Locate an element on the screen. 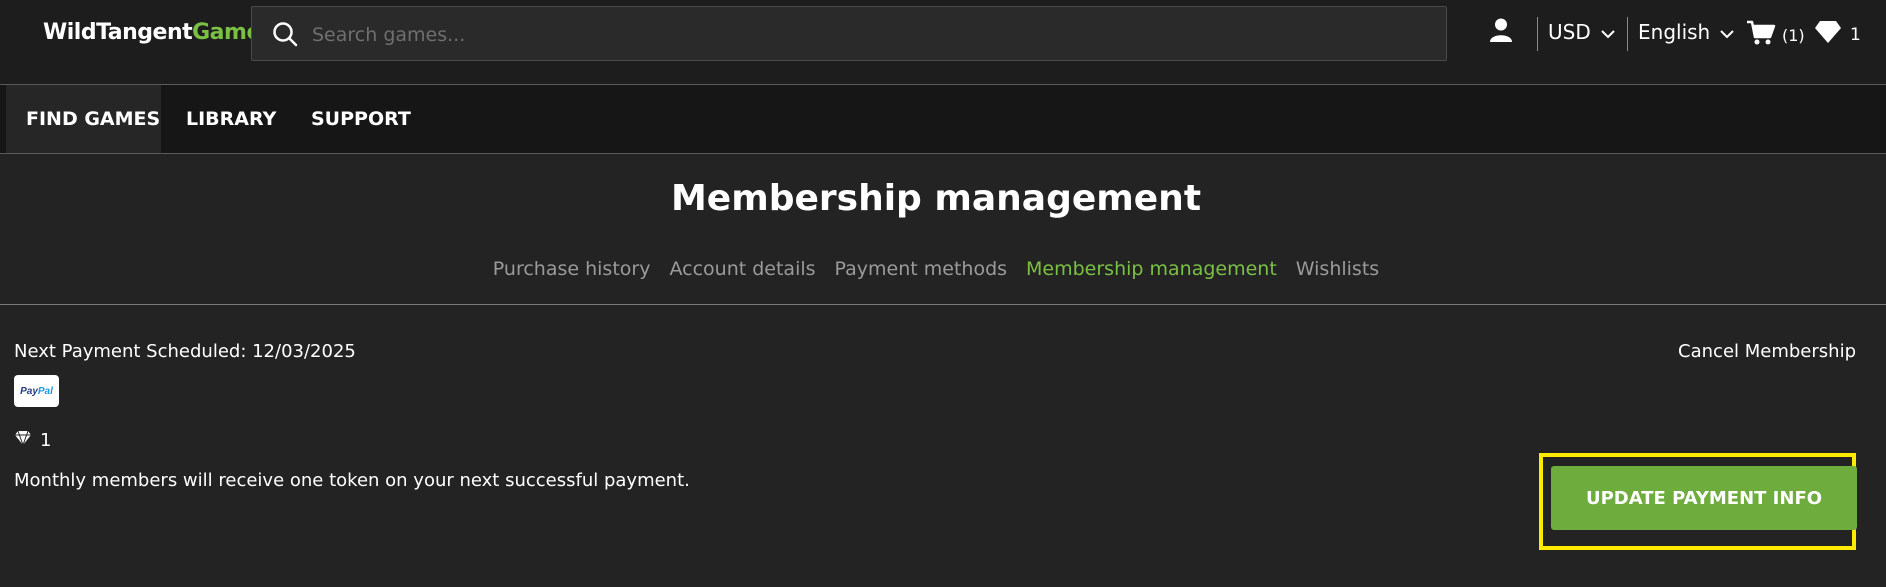 The width and height of the screenshot is (1886, 587). language-dropdown: English is located at coordinates (1686, 32).